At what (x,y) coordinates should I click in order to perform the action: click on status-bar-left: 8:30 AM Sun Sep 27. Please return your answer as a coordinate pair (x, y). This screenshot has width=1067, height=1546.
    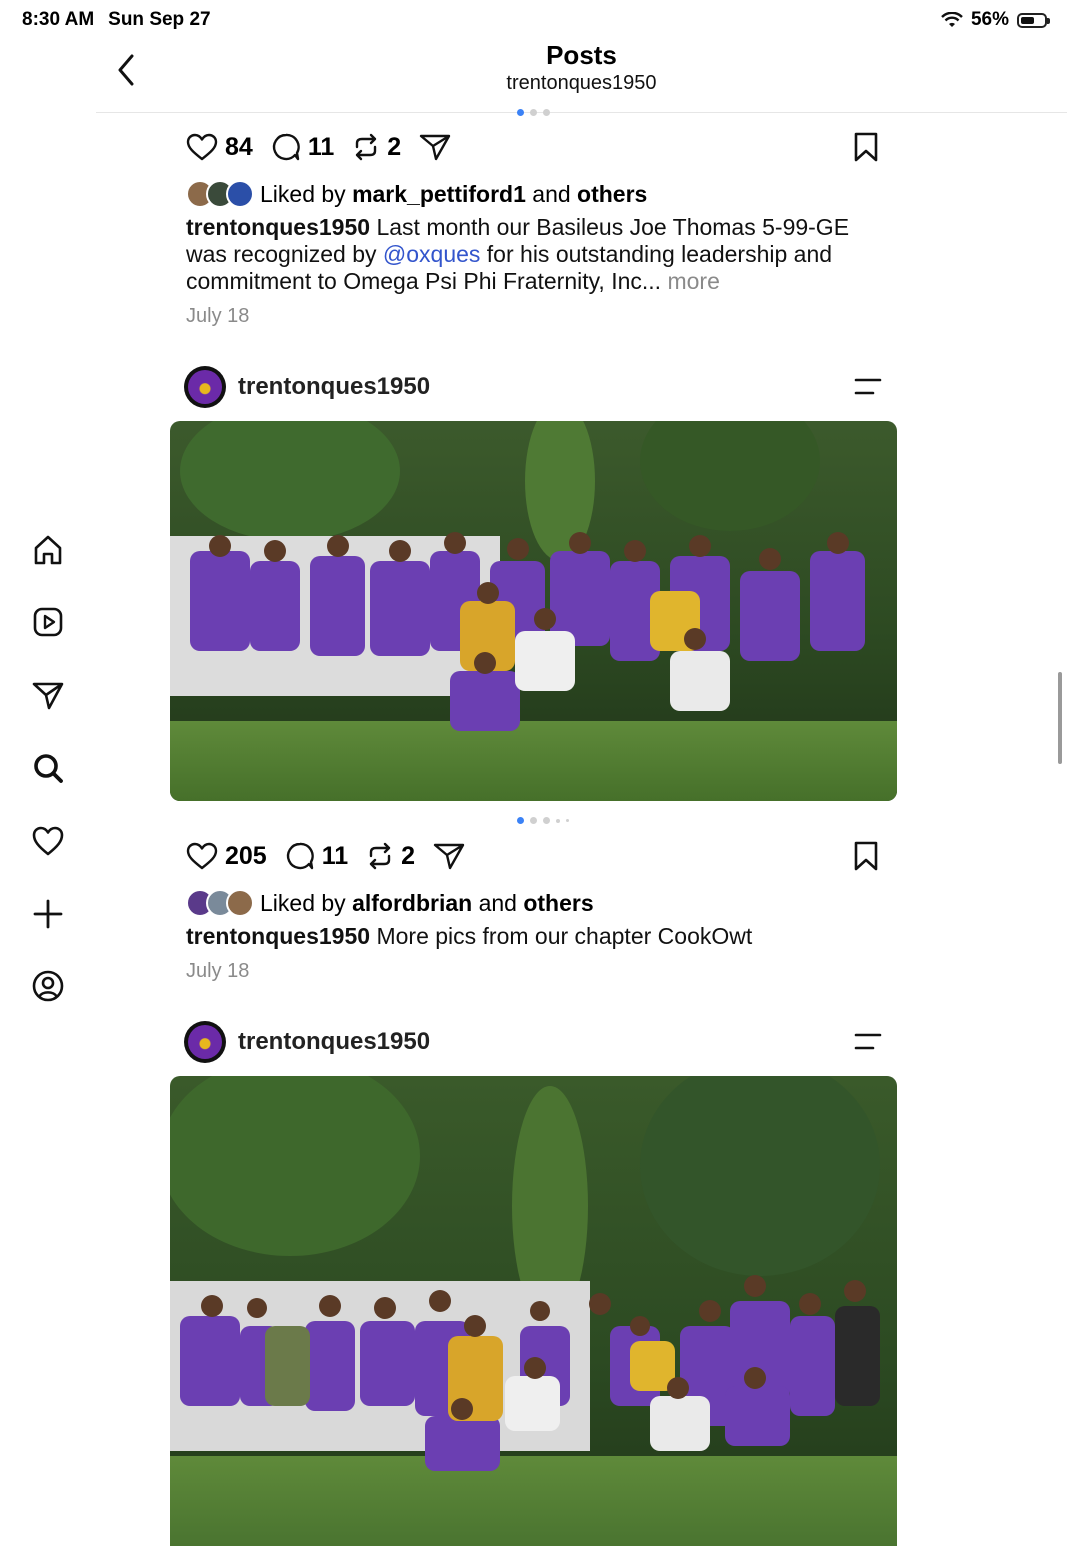
    Looking at the image, I should click on (123, 20).